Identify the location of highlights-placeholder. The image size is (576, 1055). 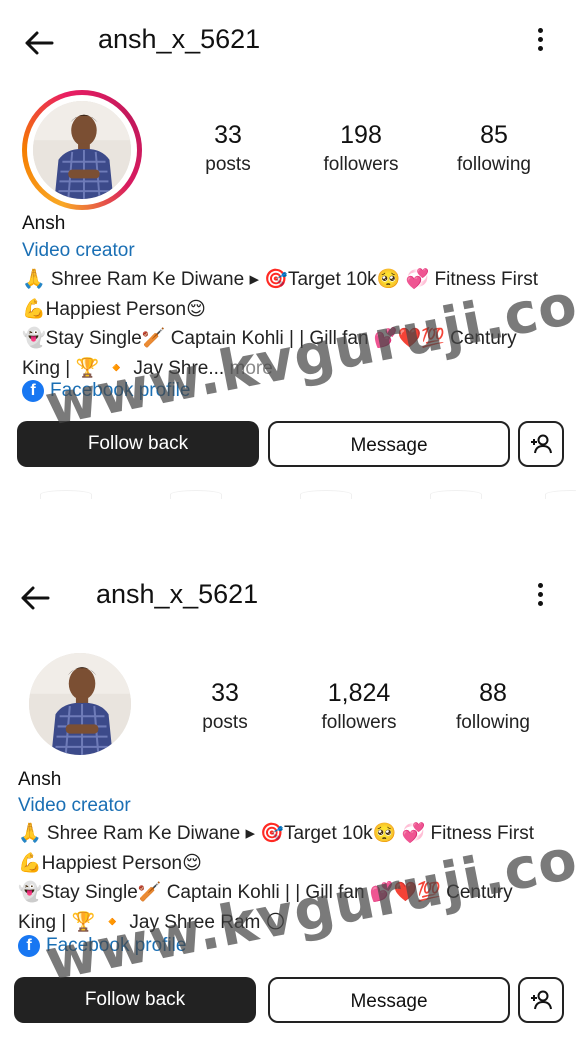
(288, 497).